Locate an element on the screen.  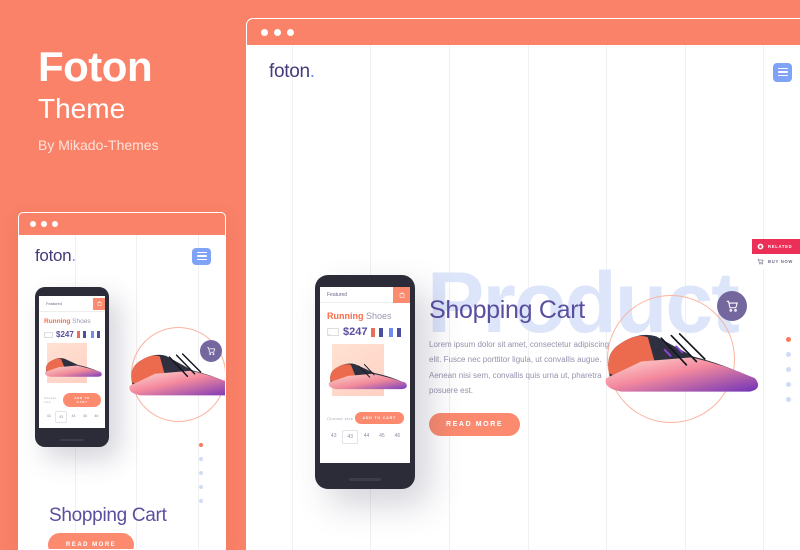
preview-floating-cart-badge is located at coordinates (211, 351).